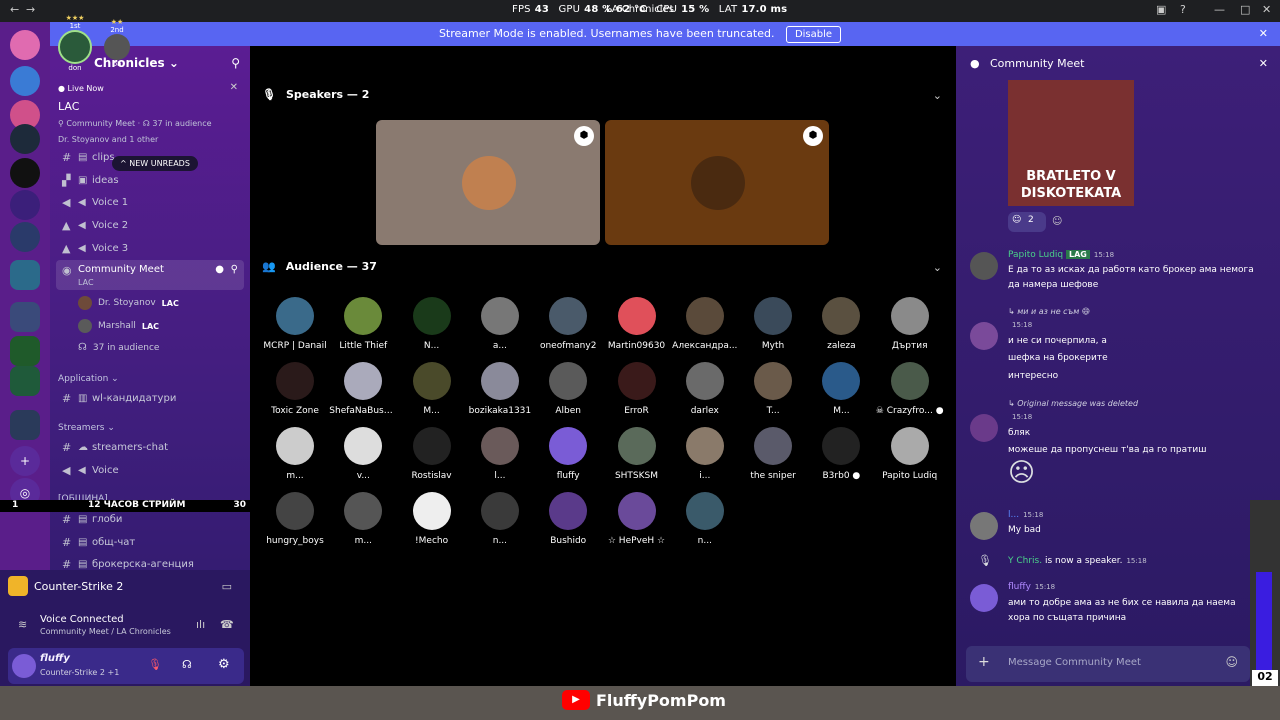 This screenshot has height=720, width=1280. Describe the element at coordinates (150, 275) in the screenshot. I see `channel-community-meet: ◉ Community Meet LAC ● ⚲` at that location.